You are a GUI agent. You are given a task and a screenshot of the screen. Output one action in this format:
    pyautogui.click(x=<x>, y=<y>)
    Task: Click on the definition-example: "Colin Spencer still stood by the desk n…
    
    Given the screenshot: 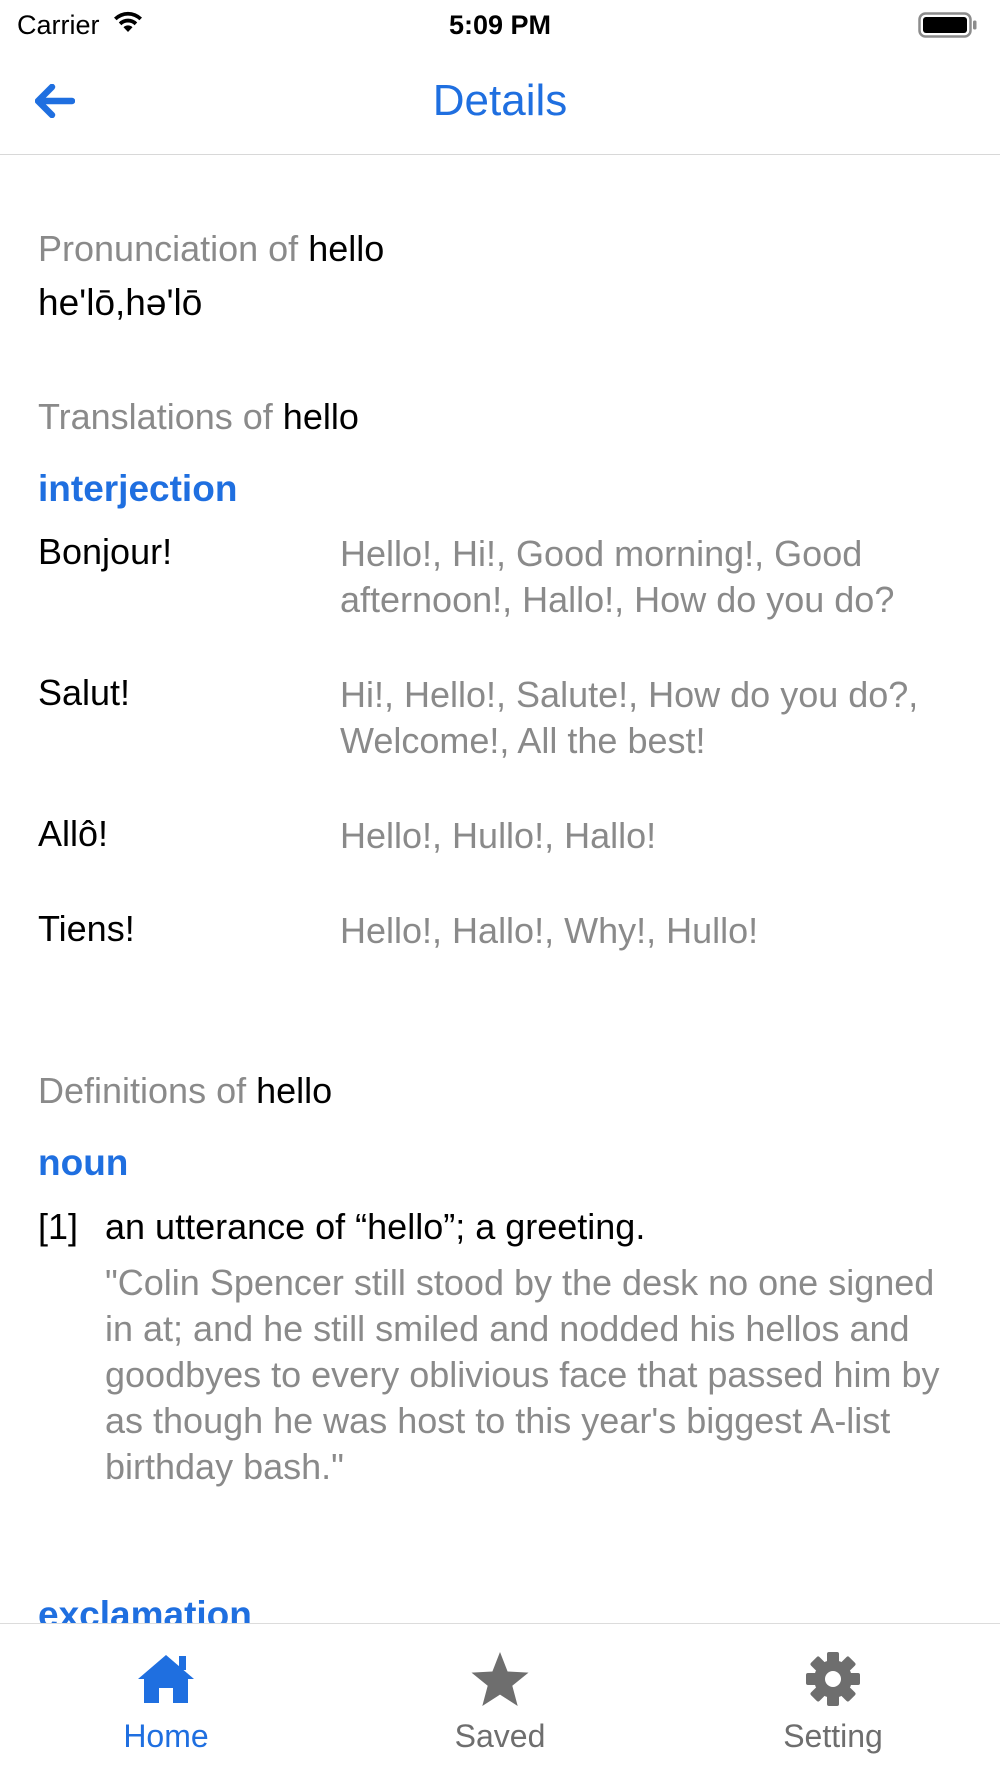 What is the action you would take?
    pyautogui.click(x=522, y=1374)
    